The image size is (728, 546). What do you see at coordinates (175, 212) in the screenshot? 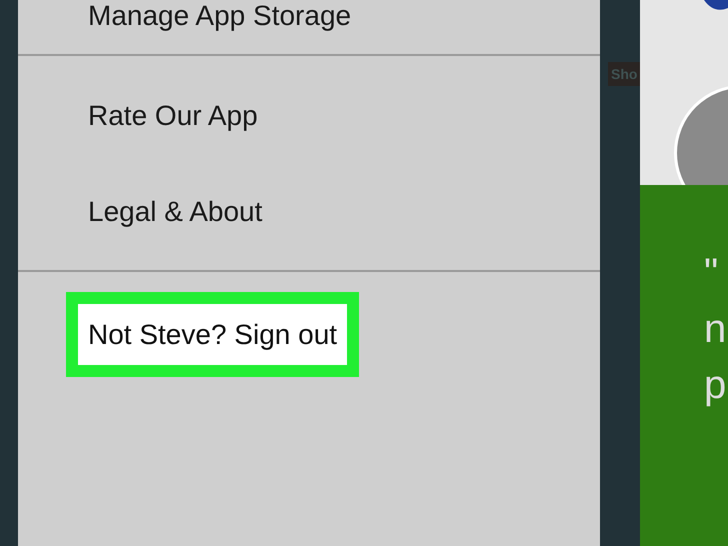
I see `menu-item: Legal & About` at bounding box center [175, 212].